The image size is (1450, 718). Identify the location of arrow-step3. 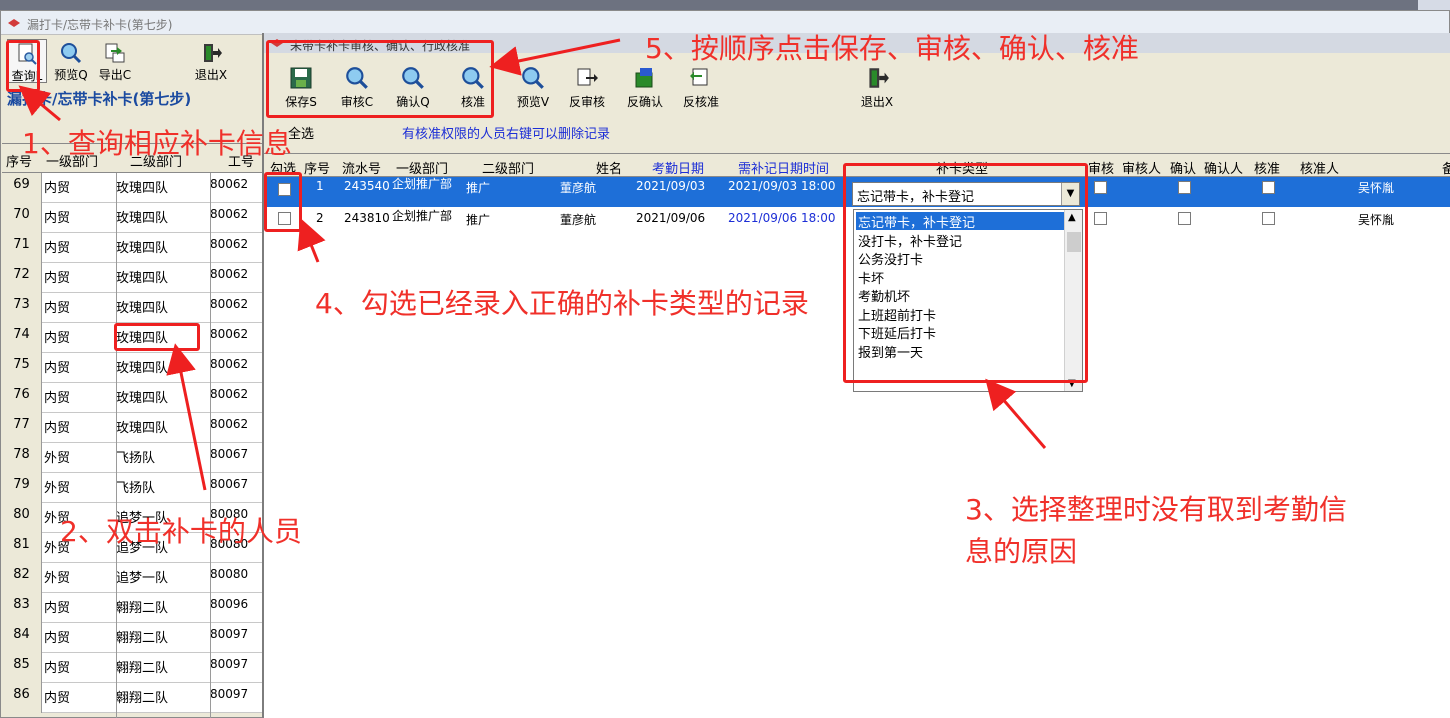
(1016, 413).